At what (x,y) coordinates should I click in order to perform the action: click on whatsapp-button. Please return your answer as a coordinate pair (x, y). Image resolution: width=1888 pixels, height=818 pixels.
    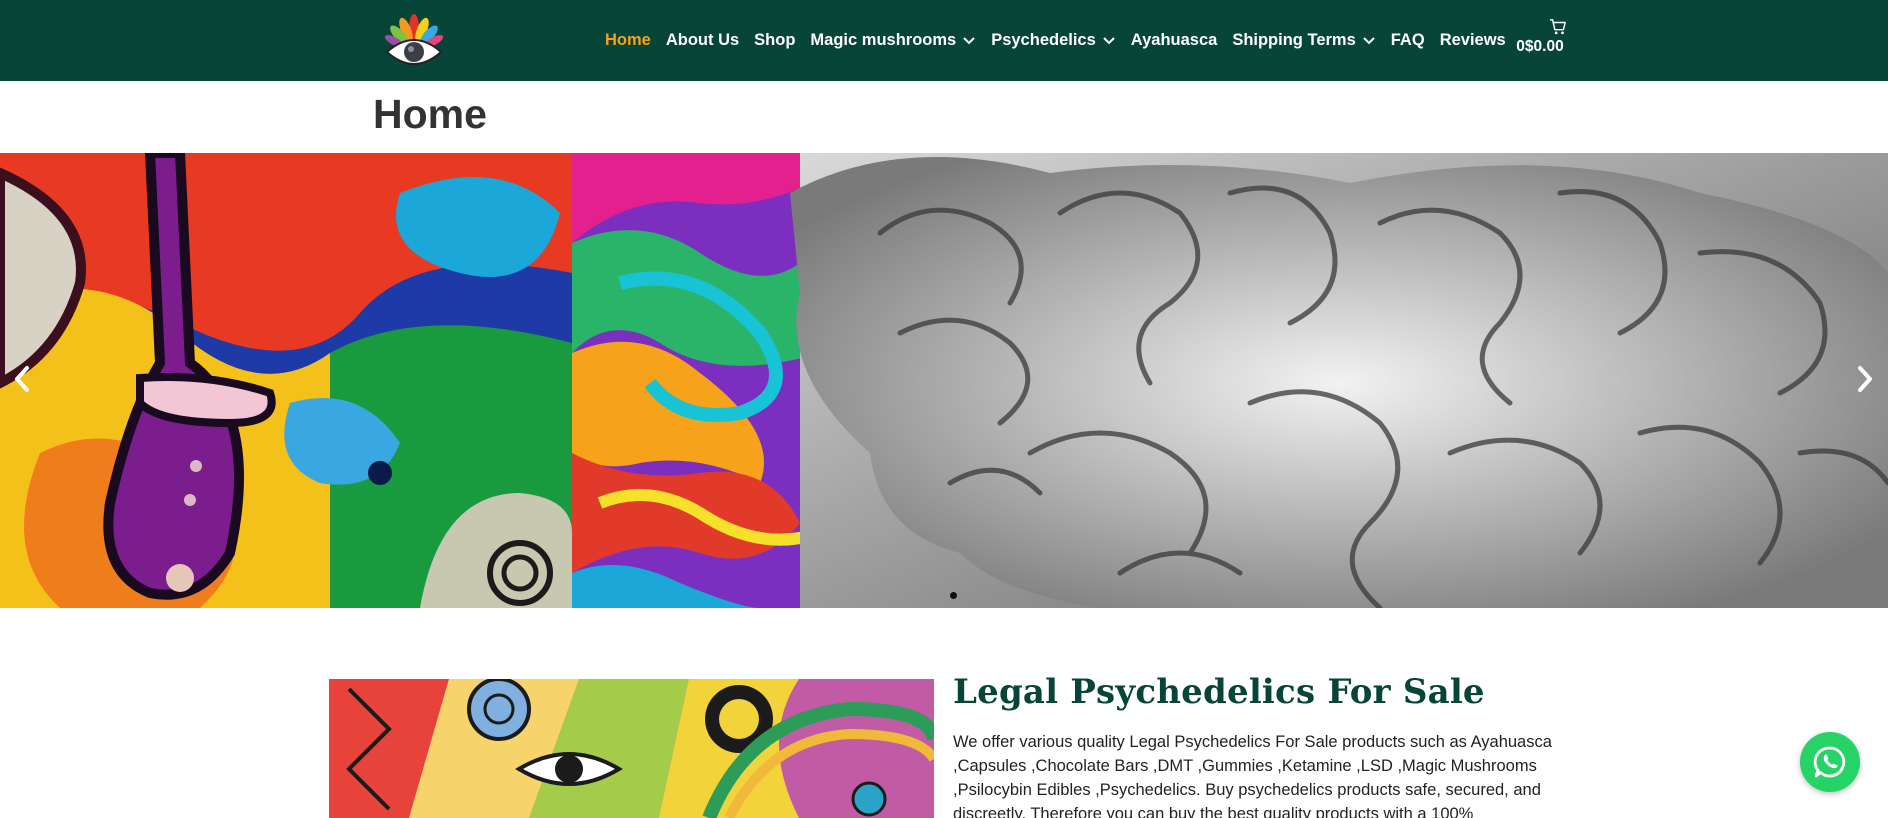
    Looking at the image, I should click on (1830, 762).